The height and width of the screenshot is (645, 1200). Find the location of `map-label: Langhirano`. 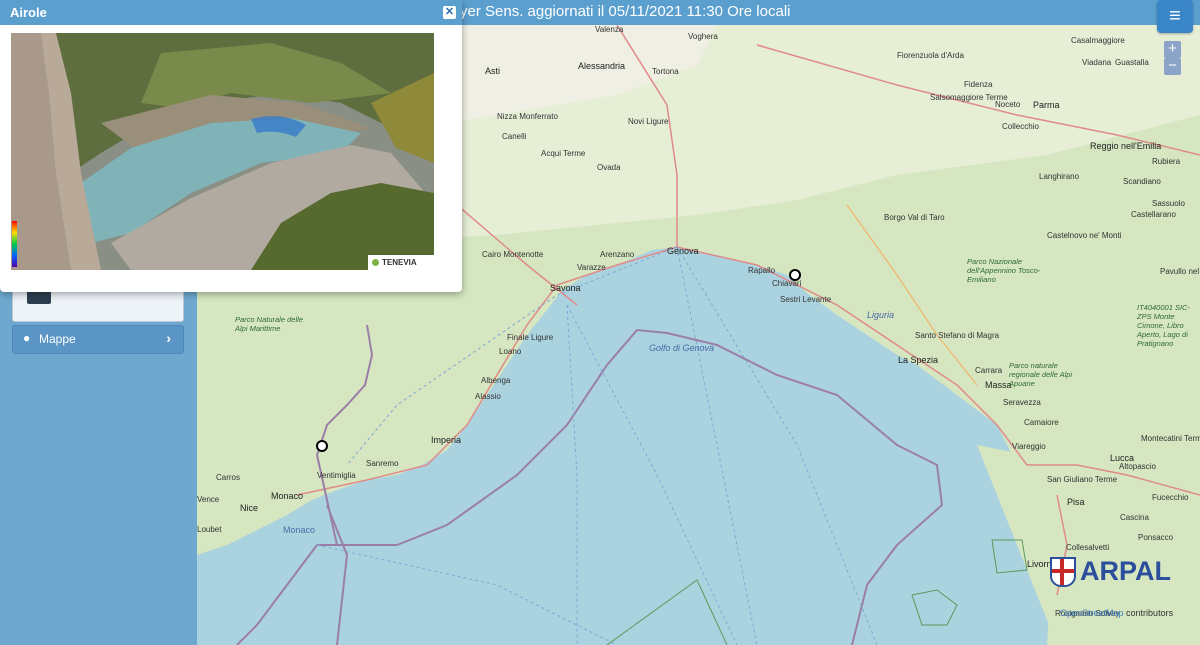

map-label: Langhirano is located at coordinates (1059, 176).